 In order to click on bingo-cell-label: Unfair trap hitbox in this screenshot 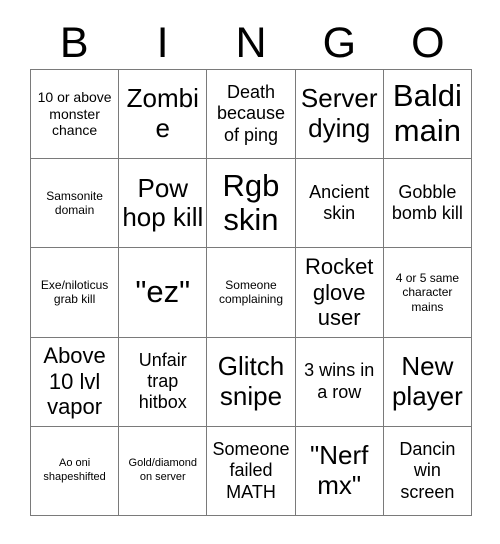, I will do `click(162, 381)`.